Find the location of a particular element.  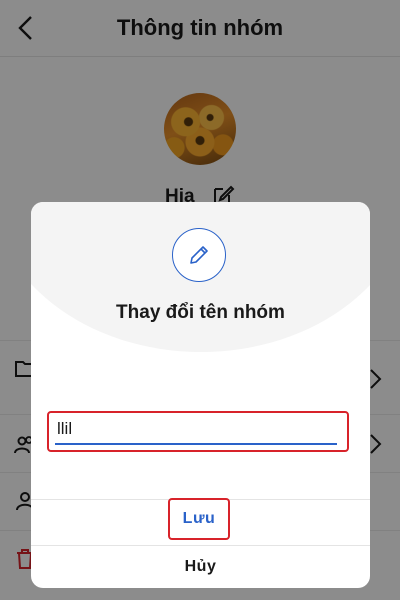

pencil-icon is located at coordinates (199, 255).